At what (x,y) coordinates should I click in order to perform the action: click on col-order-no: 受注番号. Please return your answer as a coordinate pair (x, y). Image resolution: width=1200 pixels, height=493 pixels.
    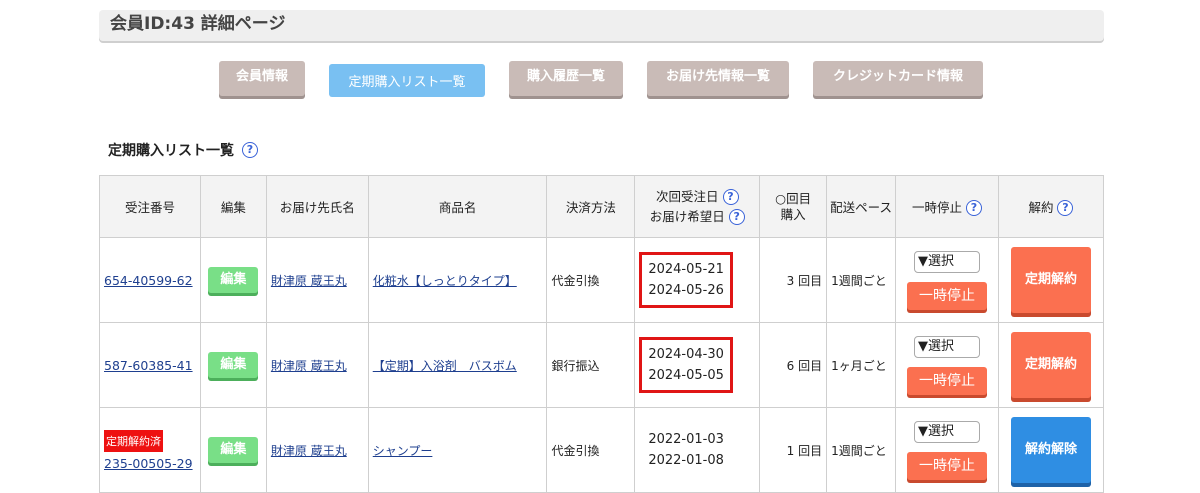
    Looking at the image, I should click on (150, 206).